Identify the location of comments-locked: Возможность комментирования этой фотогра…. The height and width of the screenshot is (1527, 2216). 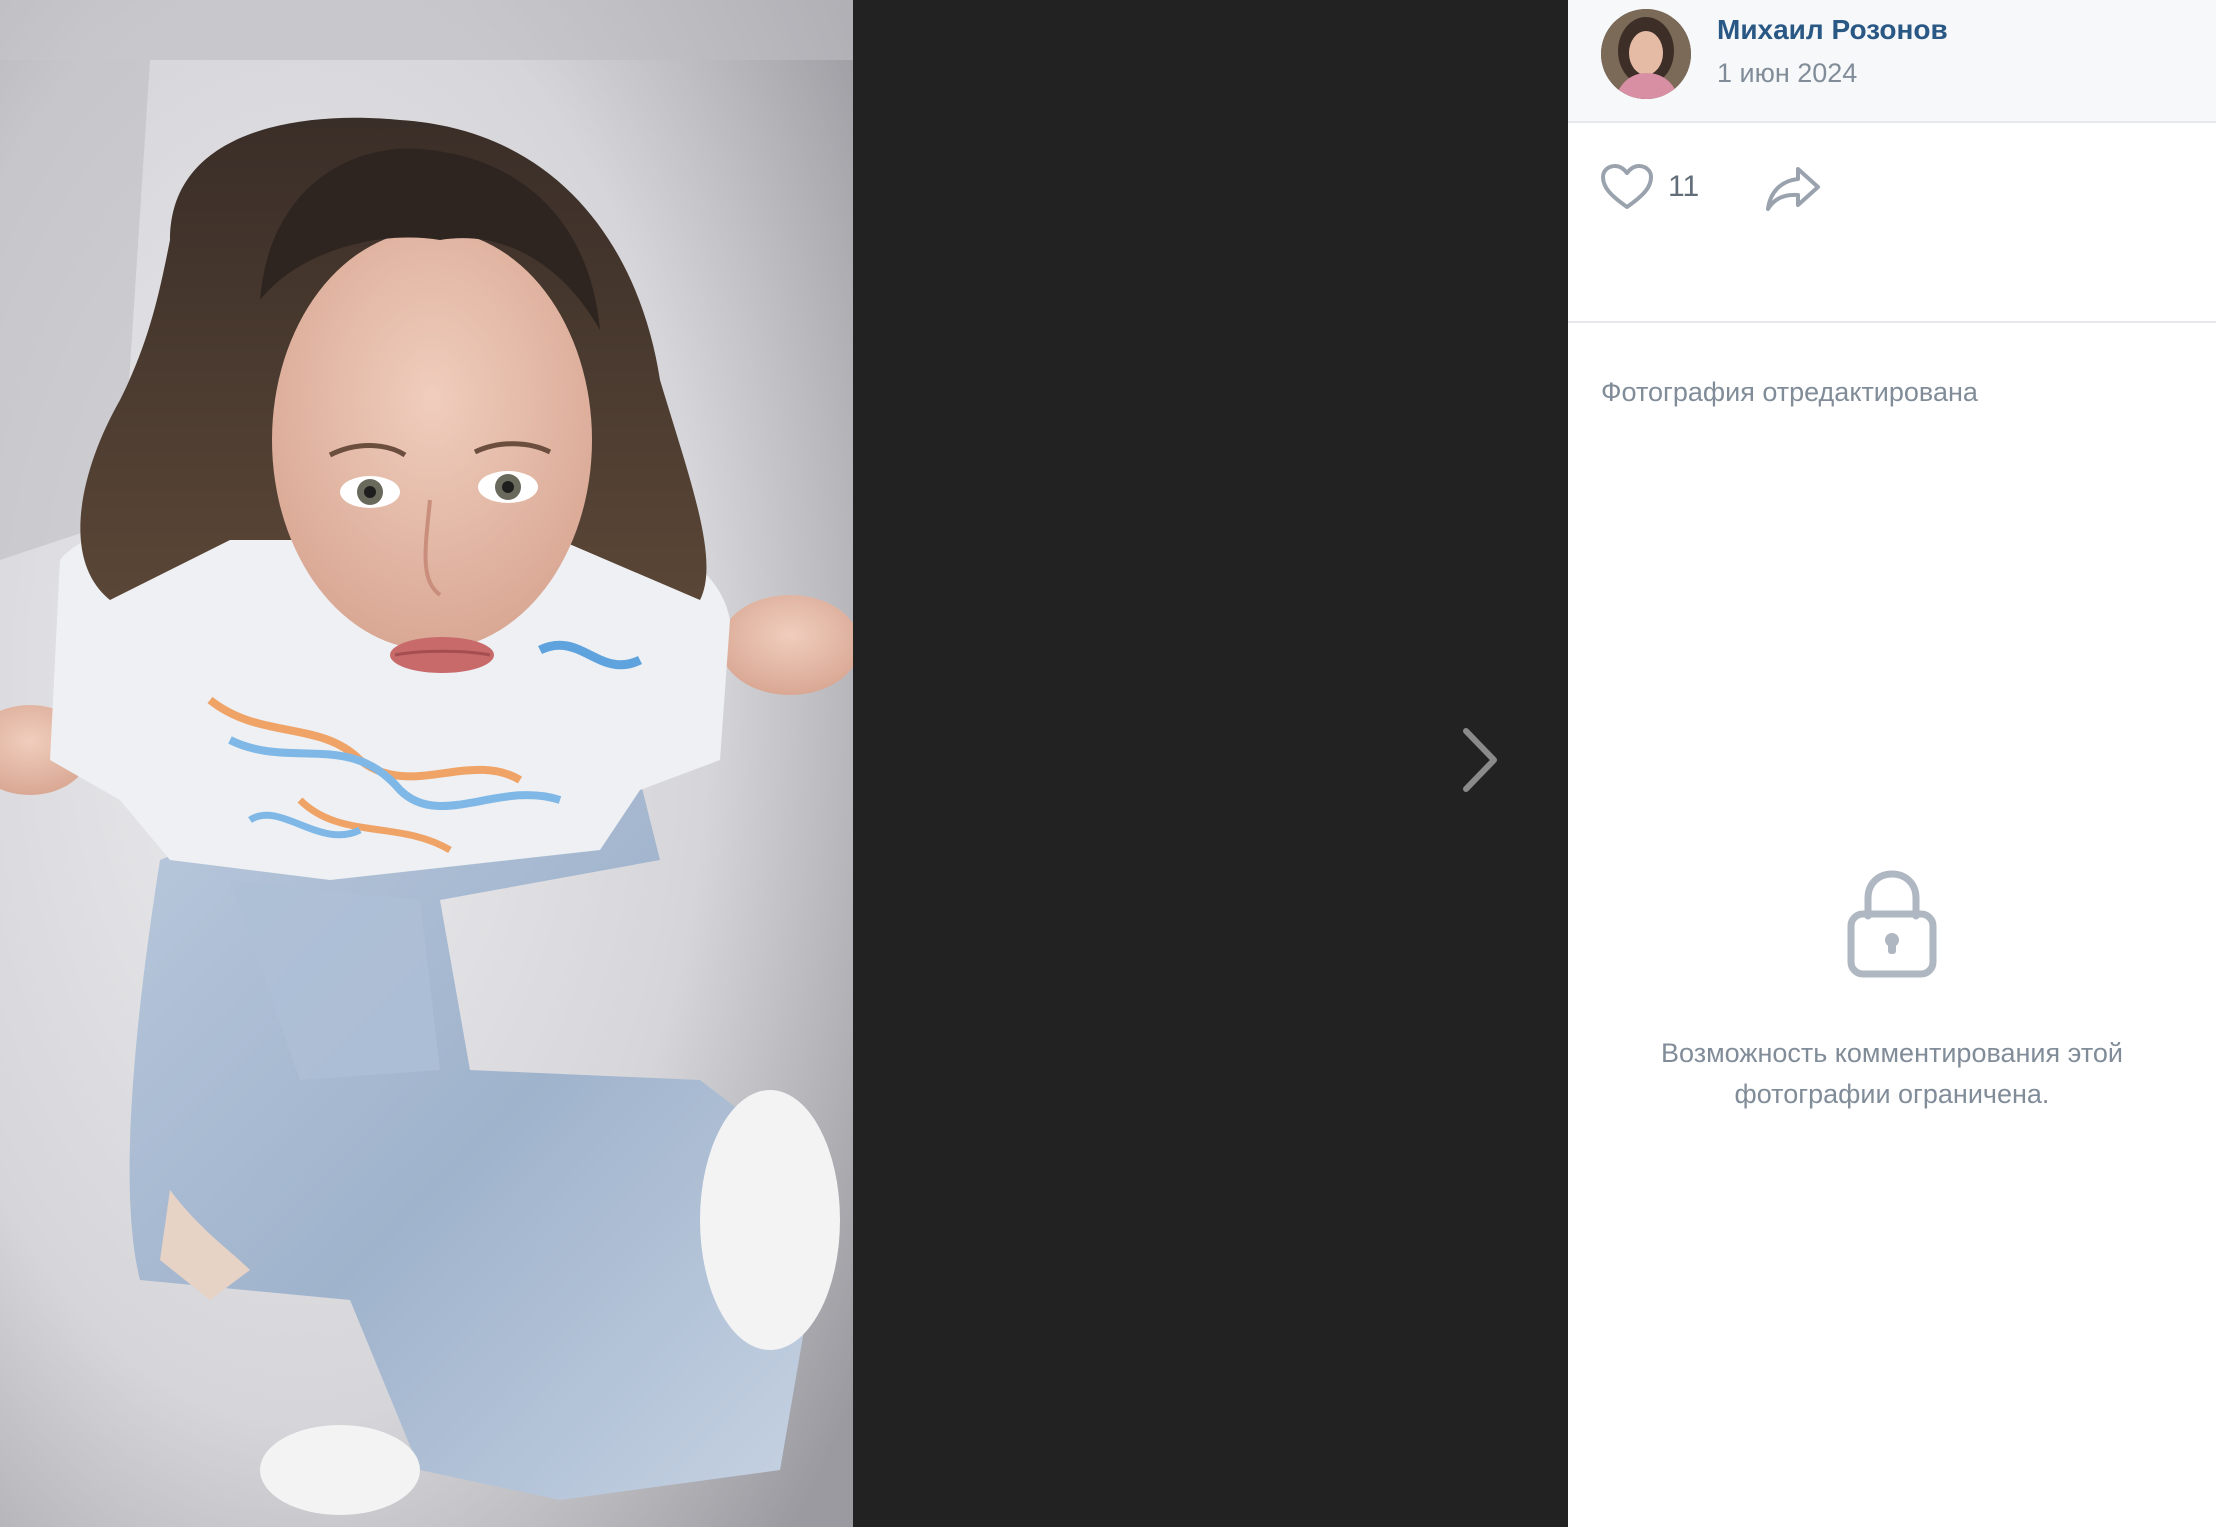
(1892, 991).